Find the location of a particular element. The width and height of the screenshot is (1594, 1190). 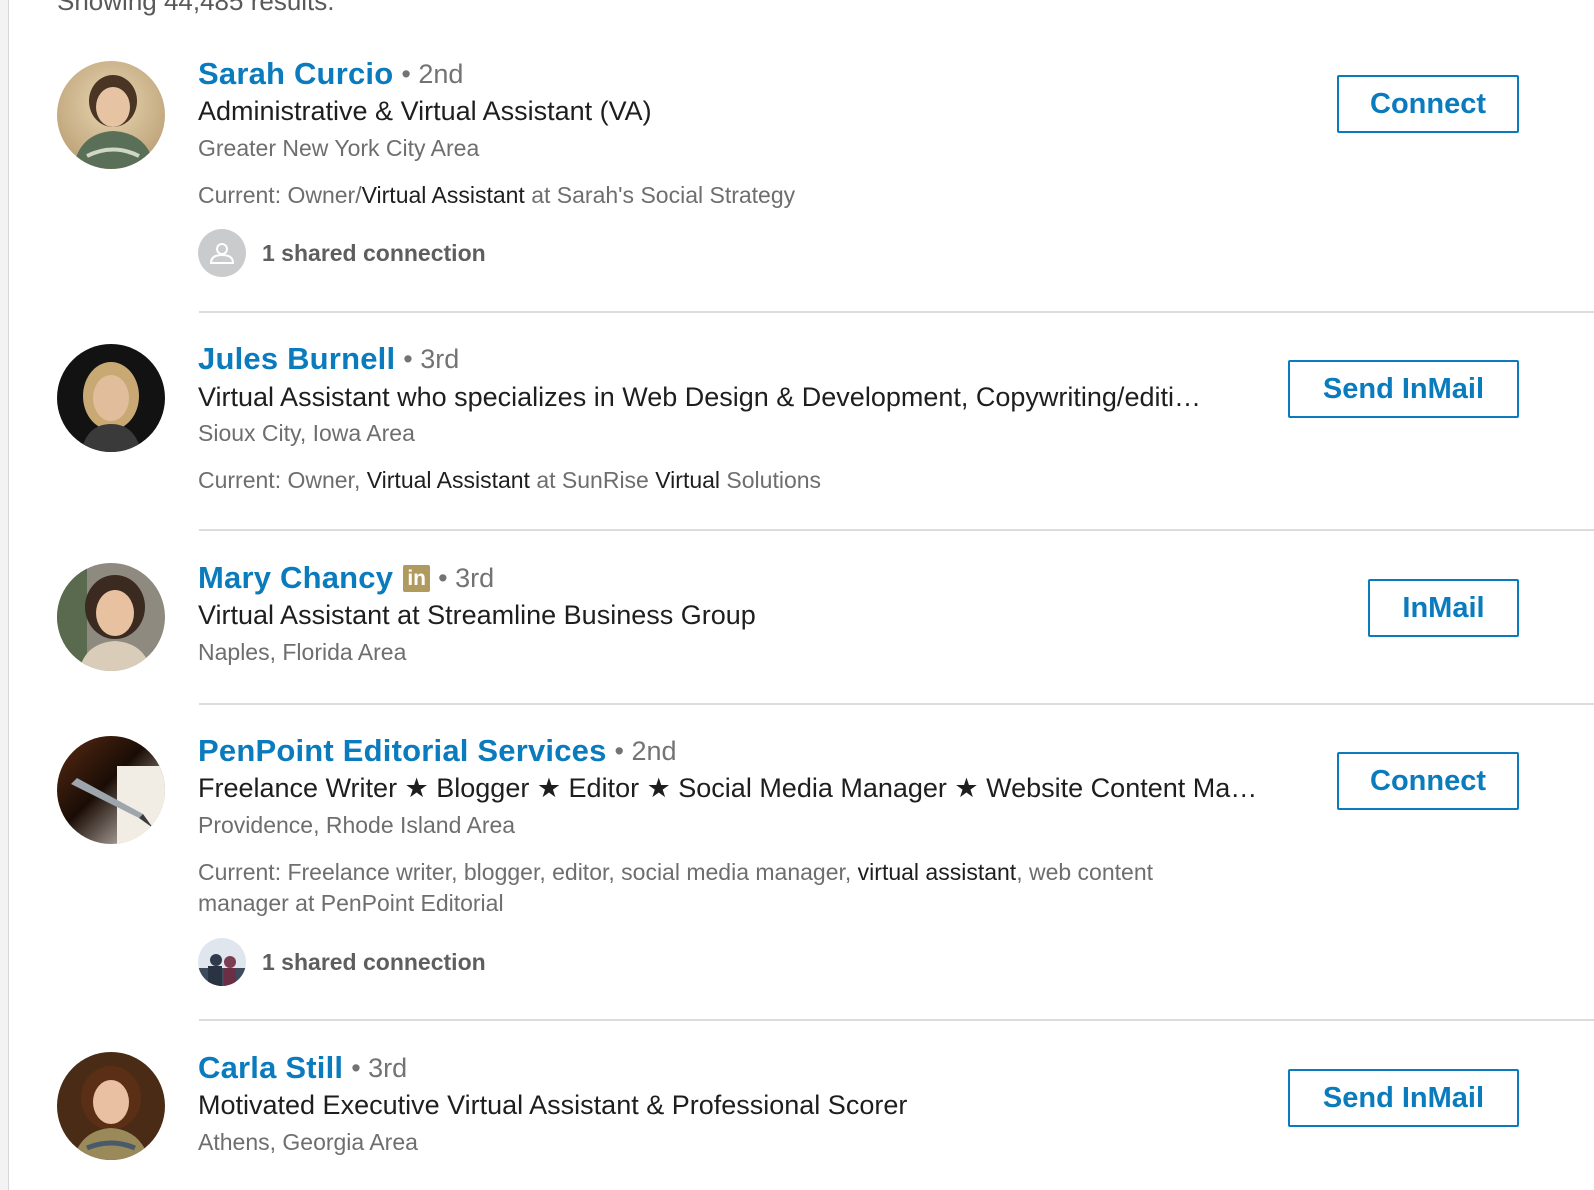

name-row: Carla Still • 3rd is located at coordinates (302, 1068).